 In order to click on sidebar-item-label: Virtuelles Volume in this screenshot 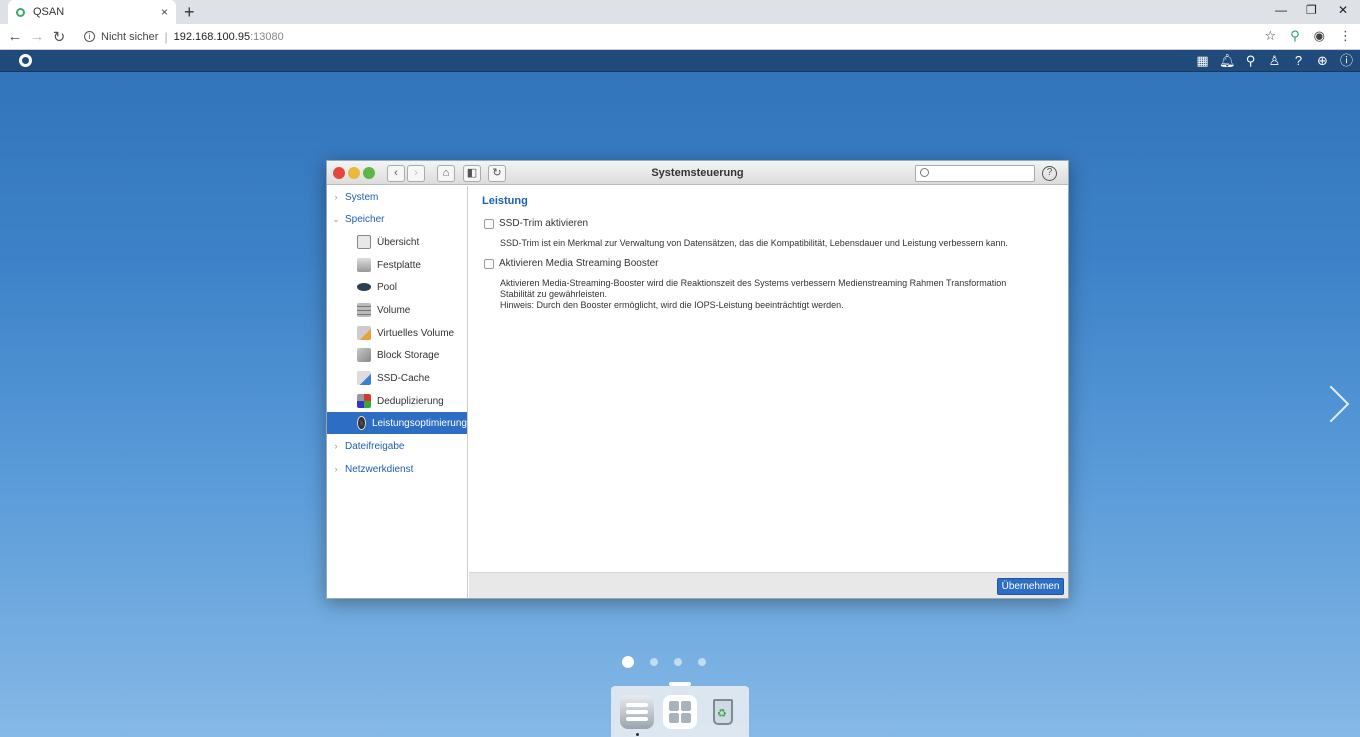, I will do `click(416, 333)`.